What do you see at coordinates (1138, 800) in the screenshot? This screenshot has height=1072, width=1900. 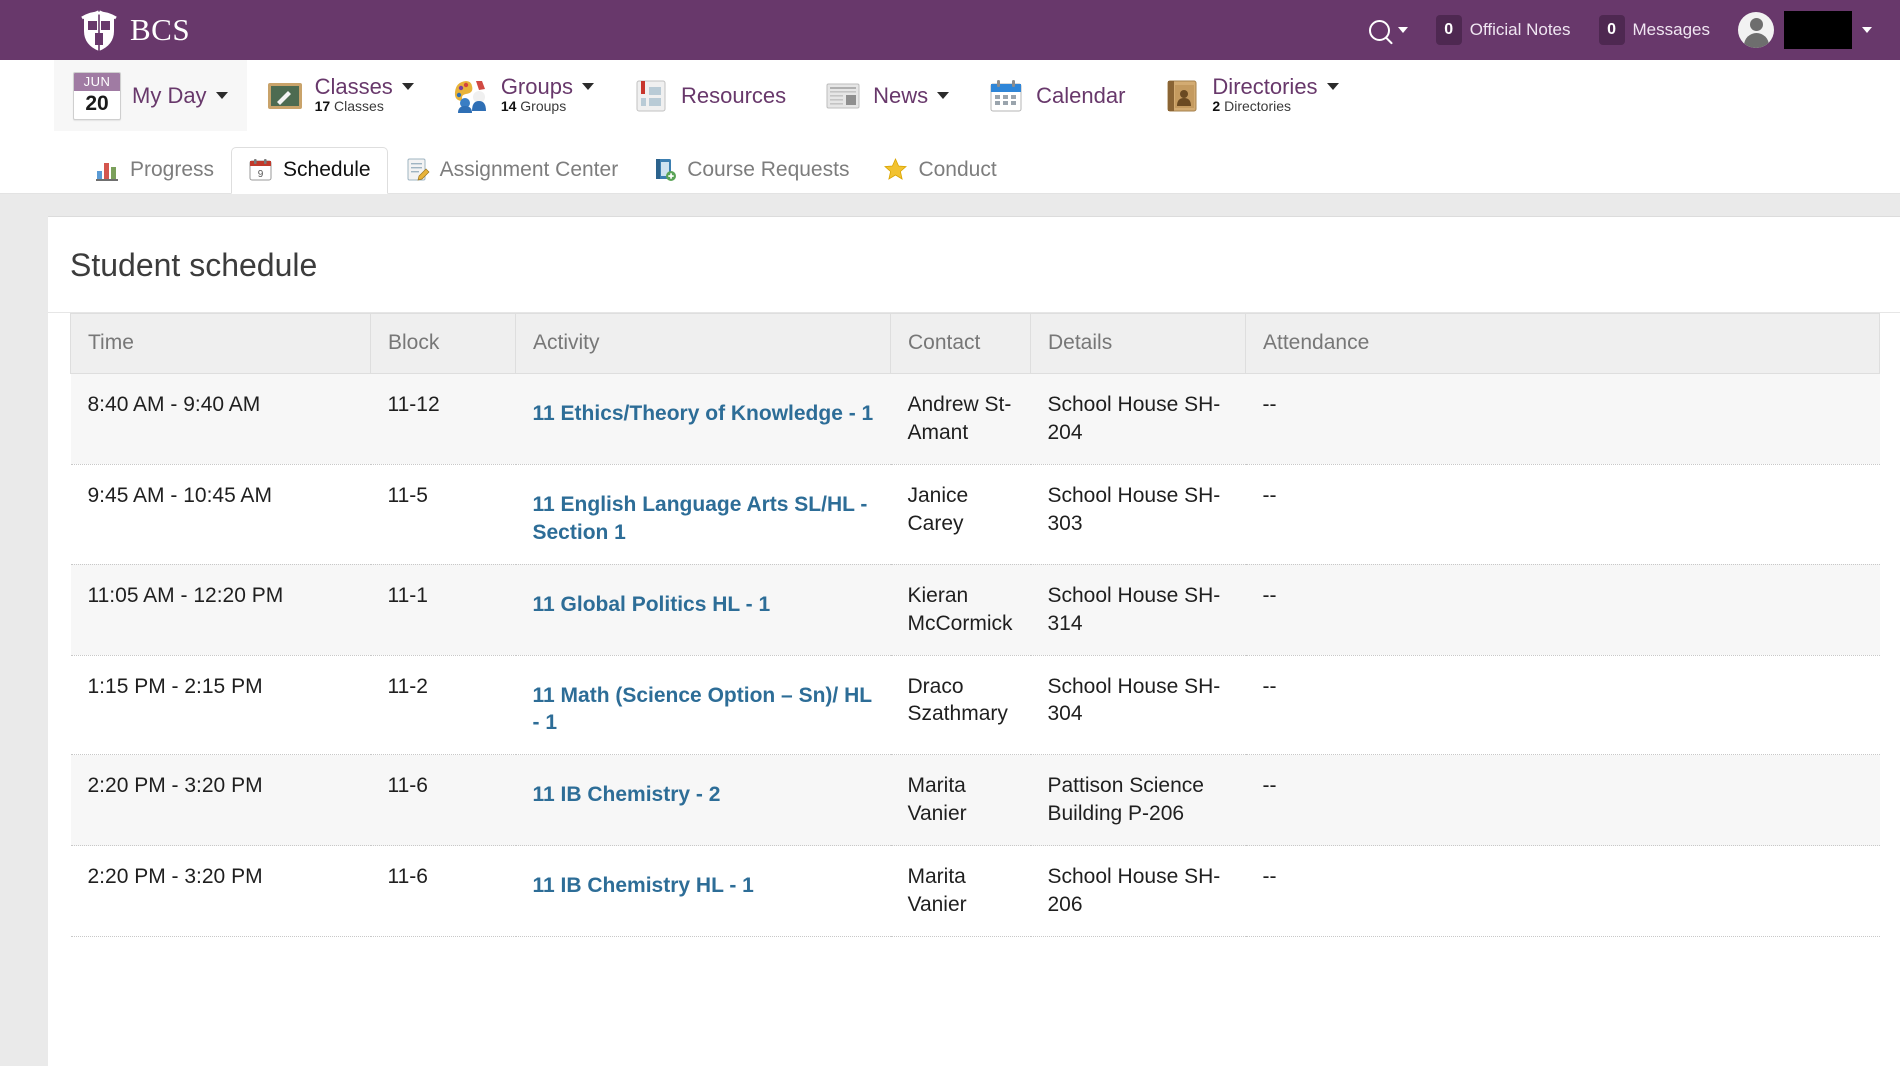 I see `cell-details: Pattison Science Building P-206` at bounding box center [1138, 800].